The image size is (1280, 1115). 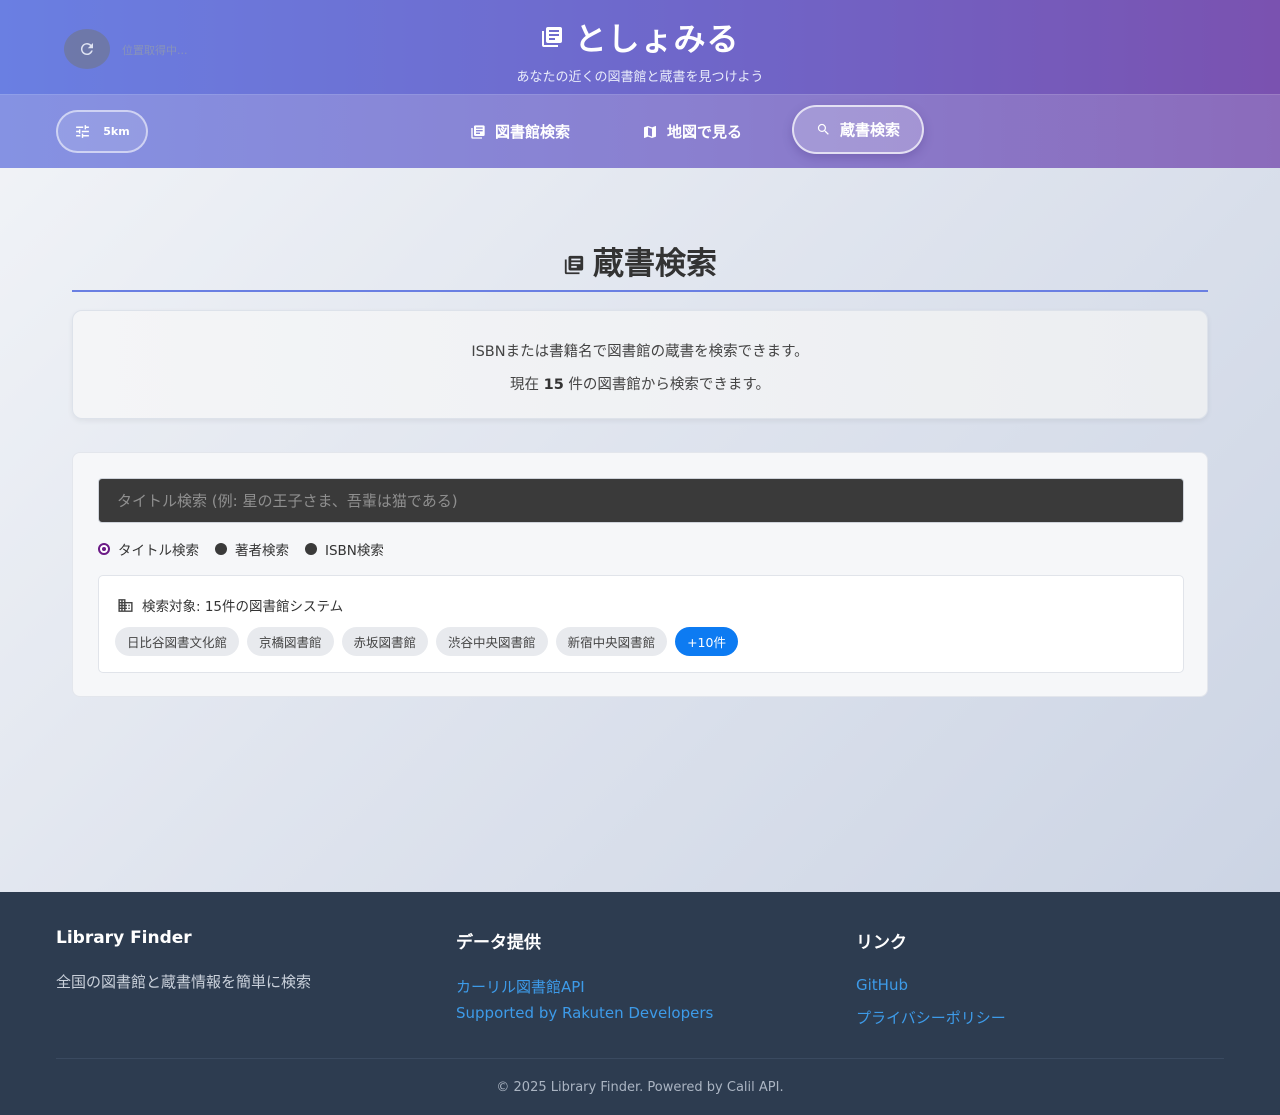 I want to click on radio-author-search: 著者検索, so click(x=252, y=549).